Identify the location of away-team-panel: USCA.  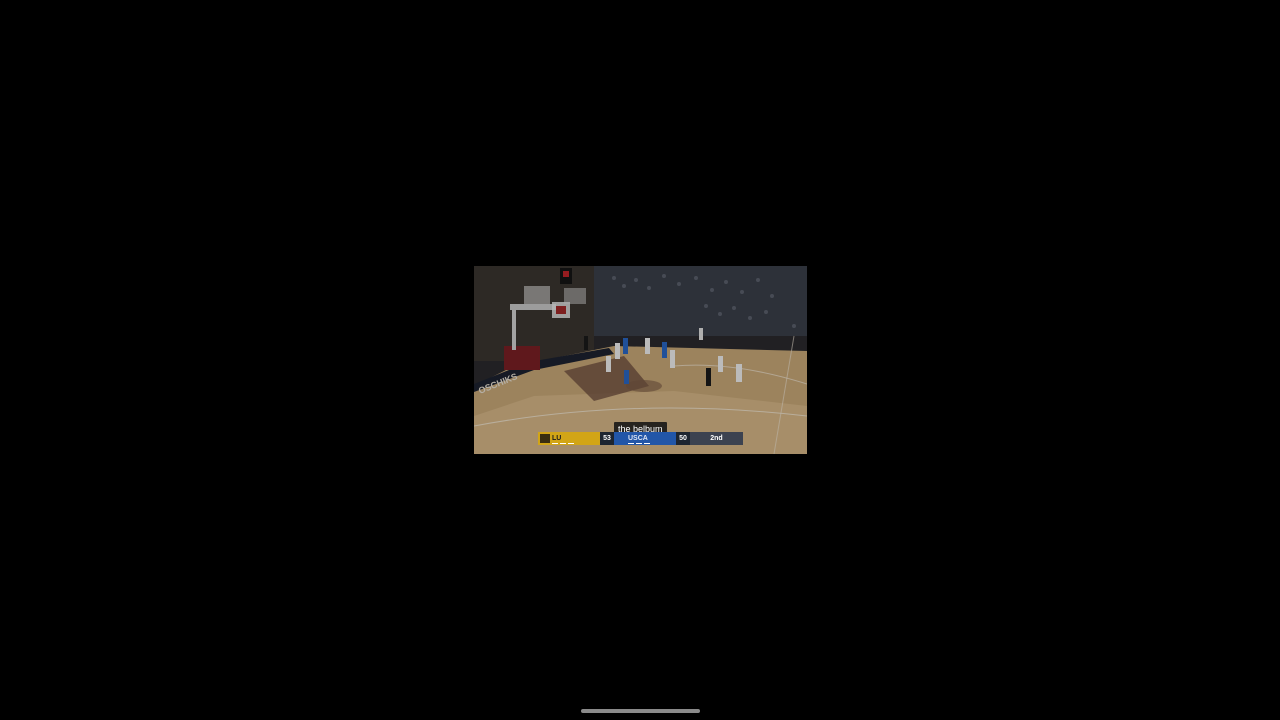
(645, 438).